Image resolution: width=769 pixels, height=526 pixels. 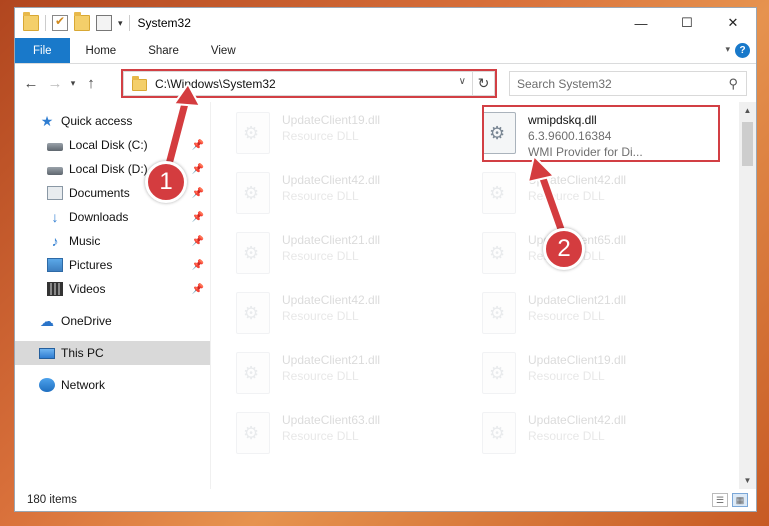 I want to click on toolbar-divider, so click(x=45, y=23).